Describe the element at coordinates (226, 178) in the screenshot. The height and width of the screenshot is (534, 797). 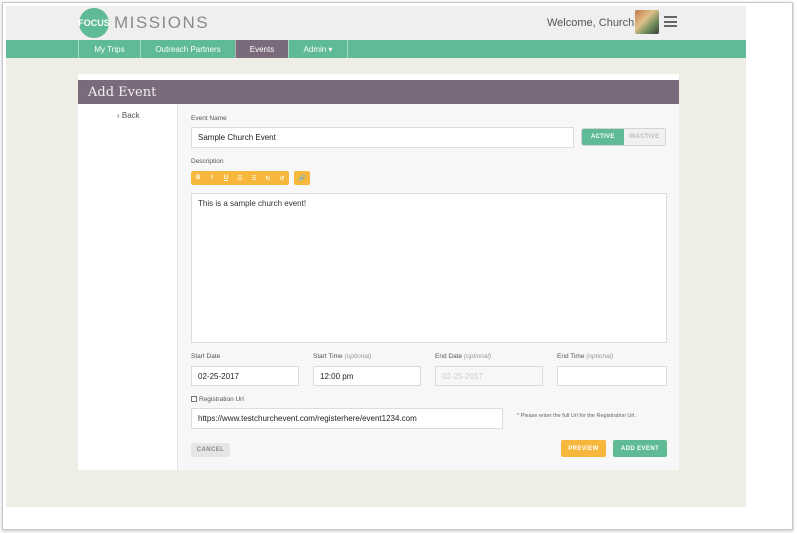
I see `underline-icon: U` at that location.